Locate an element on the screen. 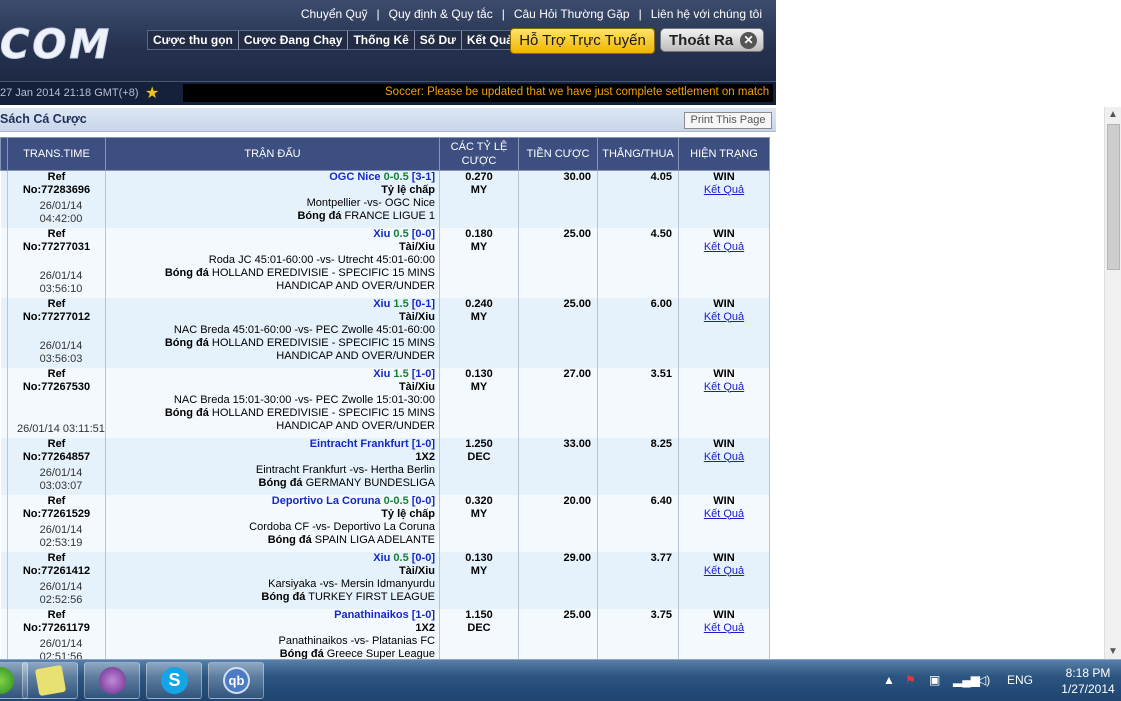 The width and height of the screenshot is (1121, 701). print-page-button: Print This Page is located at coordinates (728, 120).